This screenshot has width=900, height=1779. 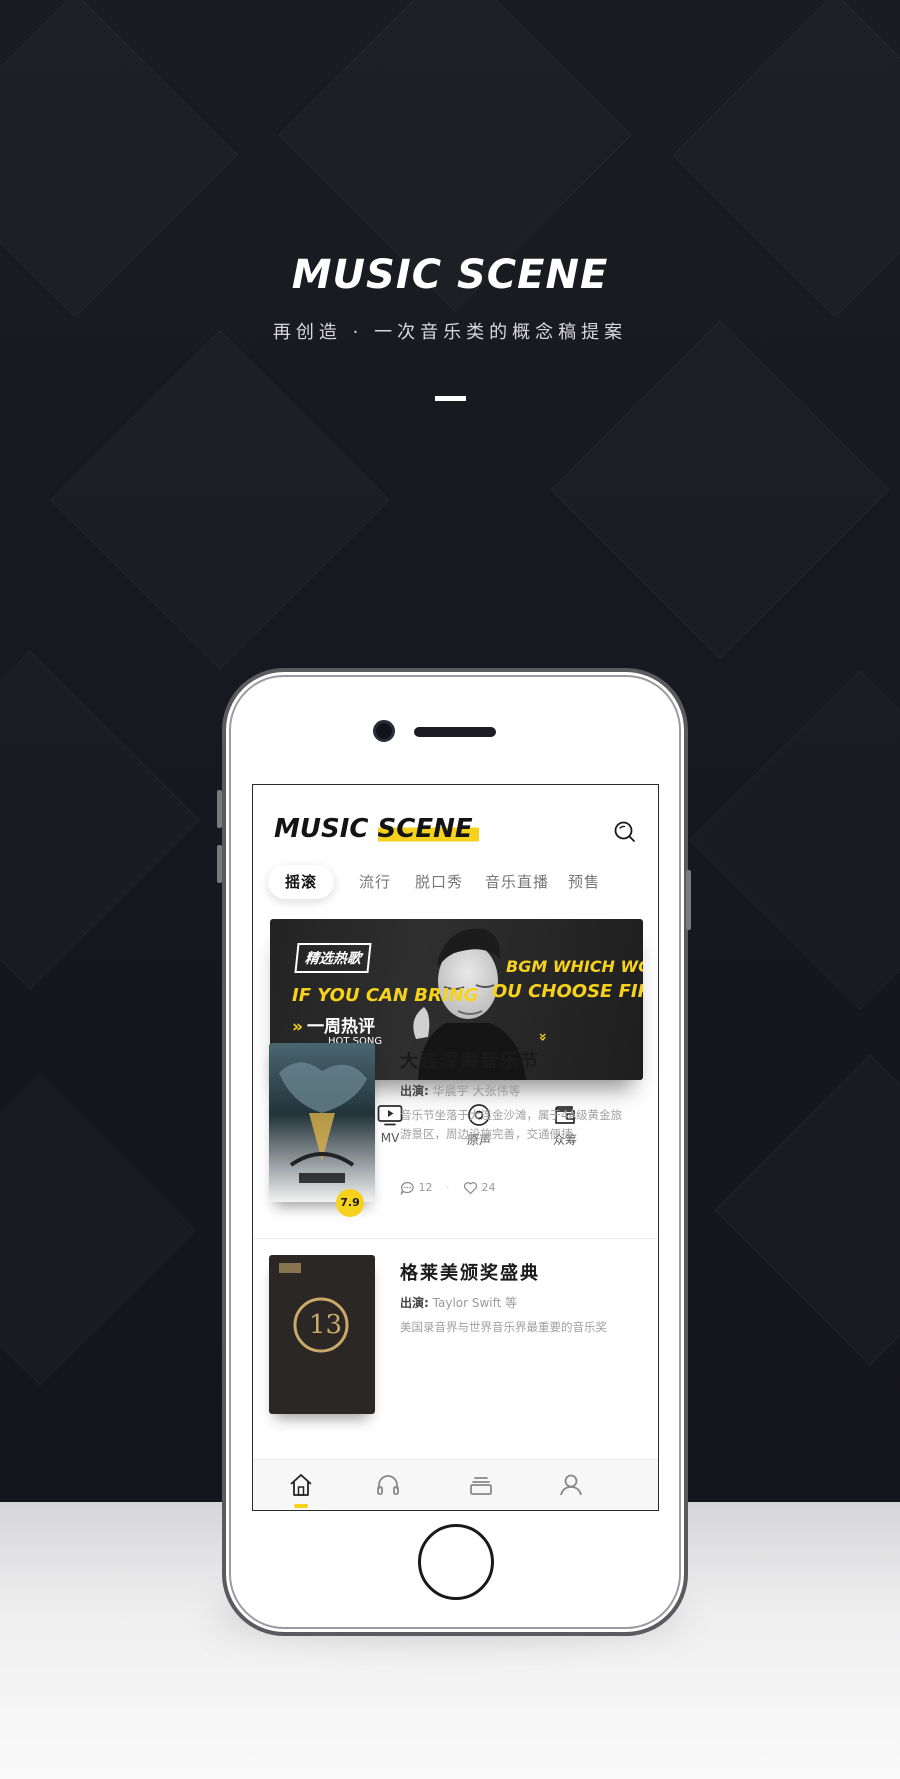 I want to click on heart-icon, so click(x=470, y=1188).